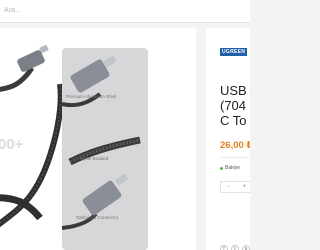  I want to click on caption-aluminum-shell: Premium Aluminum Shell, so click(91, 96).